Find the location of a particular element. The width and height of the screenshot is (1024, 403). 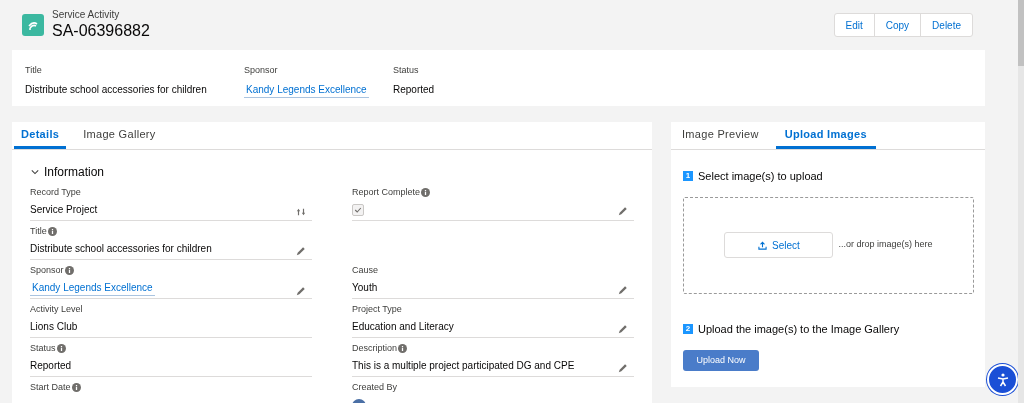

checkmark-icon is located at coordinates (358, 209).